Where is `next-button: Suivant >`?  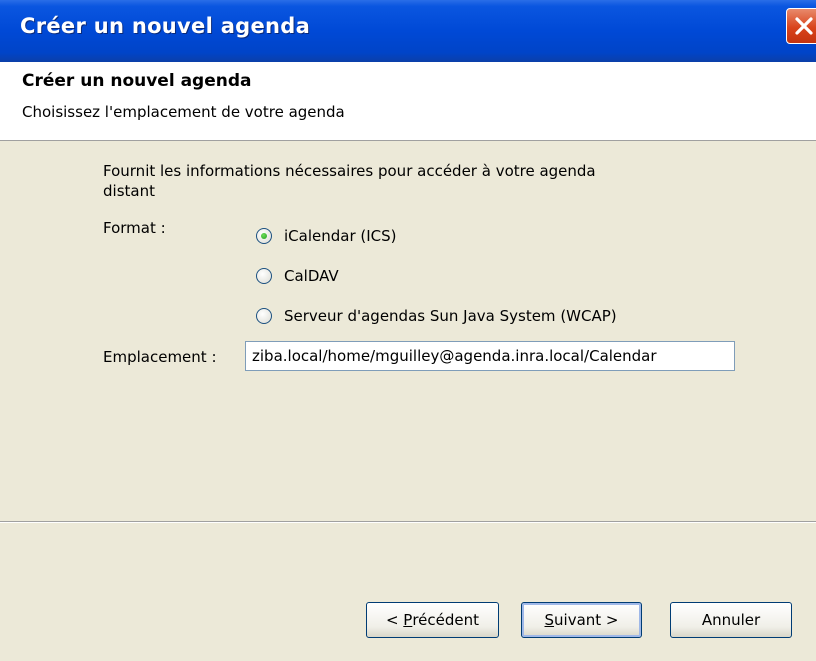
next-button: Suivant > is located at coordinates (581, 620).